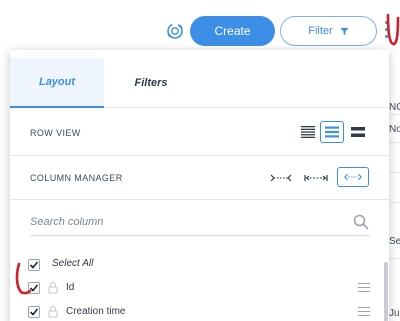 The image size is (400, 321). I want to click on select-all-checkbox, so click(34, 265).